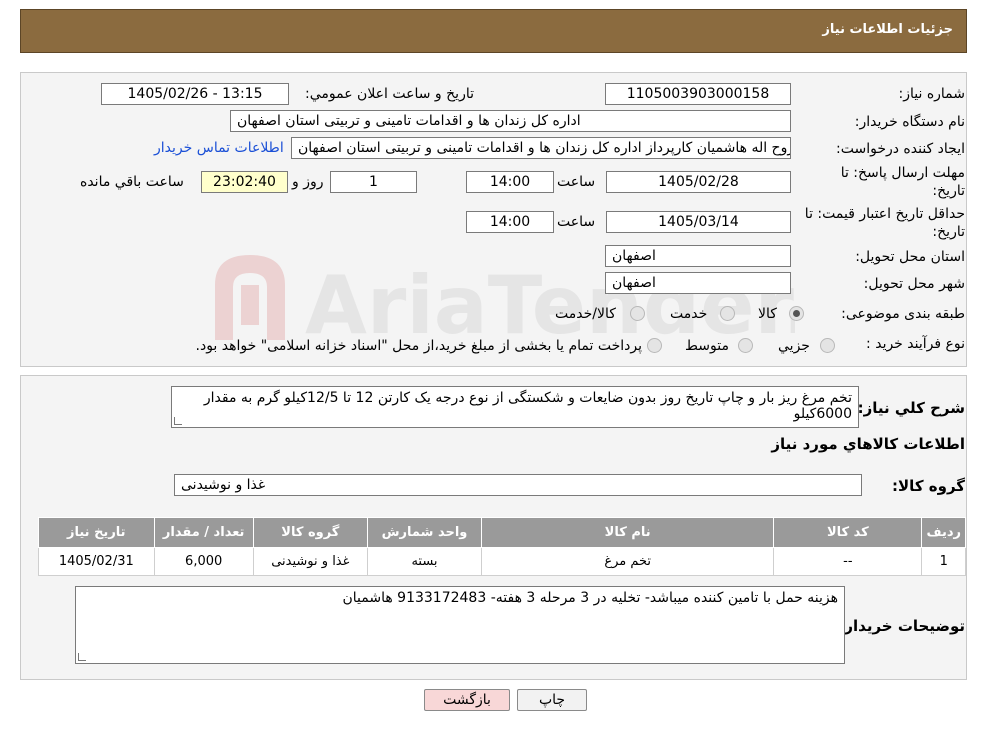 The height and width of the screenshot is (733, 985). What do you see at coordinates (424, 532) in the screenshot?
I see `col-unit: واحد شمارش` at bounding box center [424, 532].